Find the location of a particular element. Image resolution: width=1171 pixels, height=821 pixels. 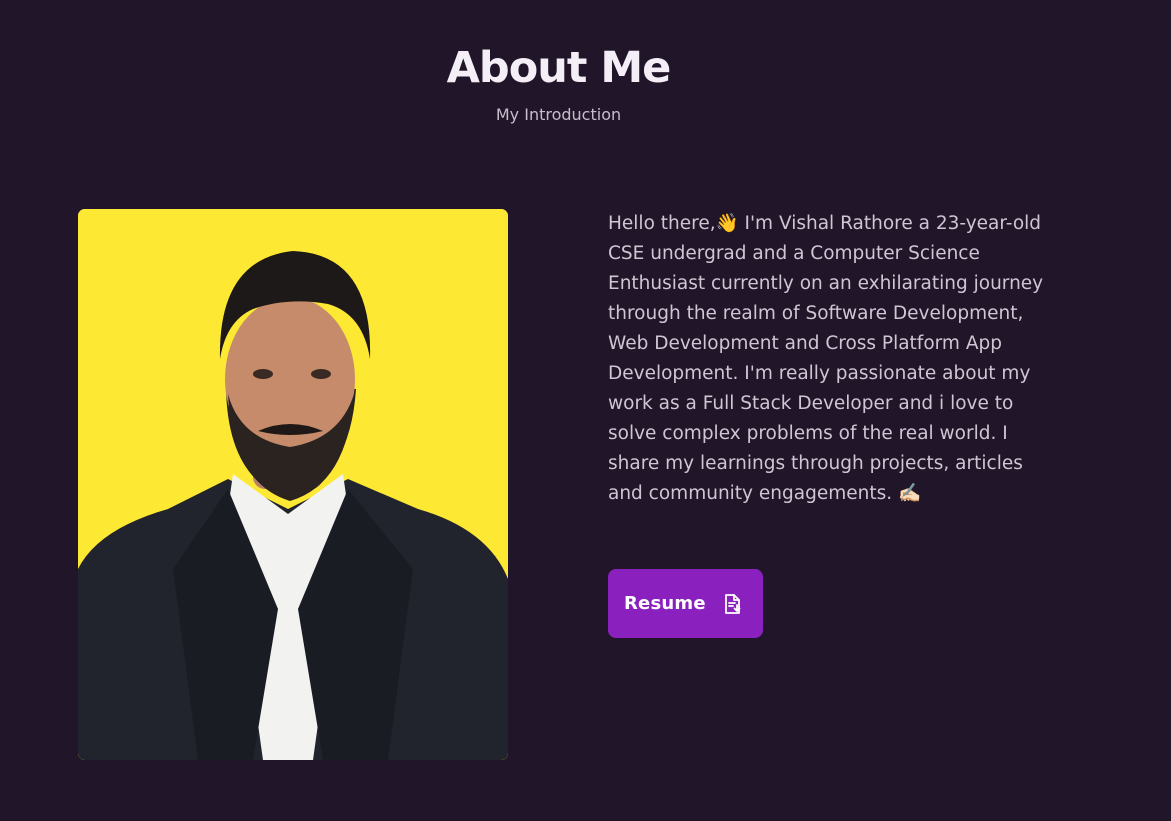

section-header: About Me My Introduction is located at coordinates (558, 86).